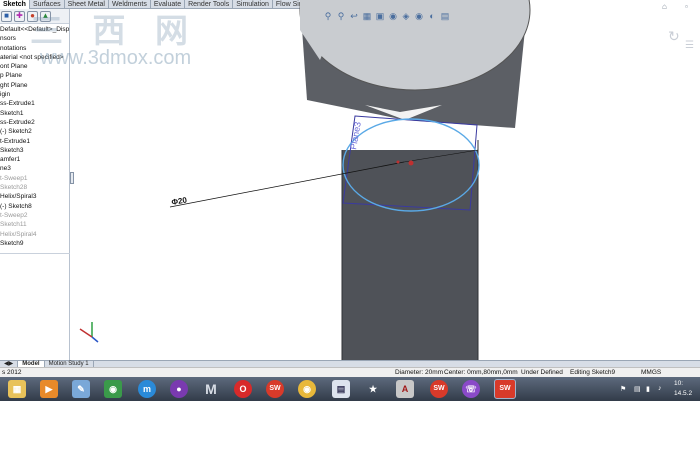 The height and width of the screenshot is (465, 700). Describe the element at coordinates (34, 85) in the screenshot. I see `tree-item: ght Plane` at that location.